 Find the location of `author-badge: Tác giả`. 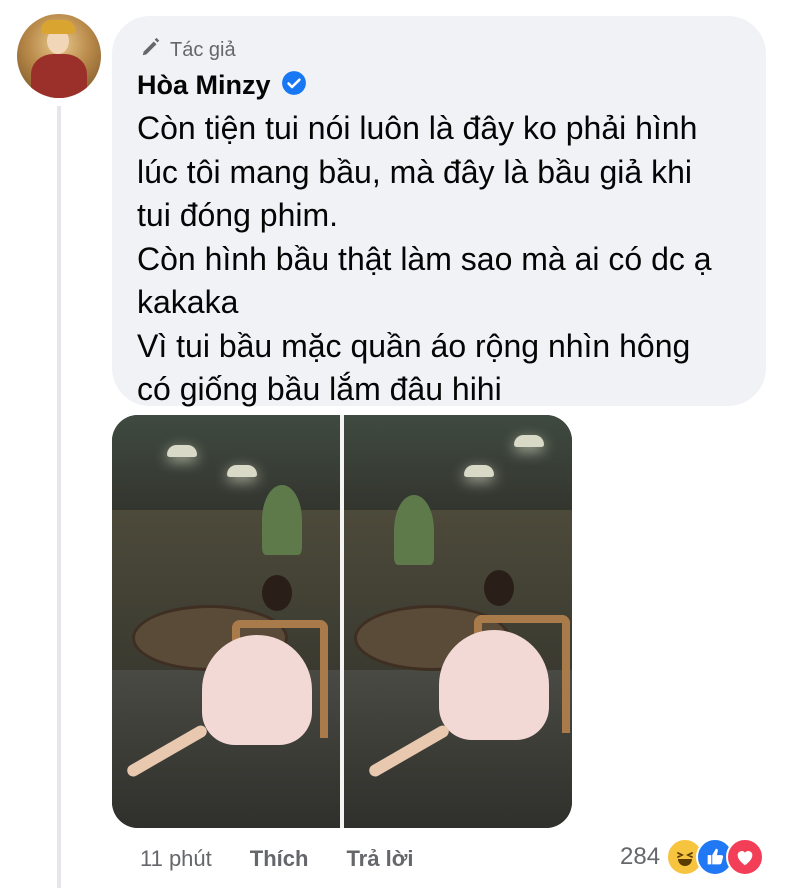

author-badge: Tác giả is located at coordinates (188, 50).